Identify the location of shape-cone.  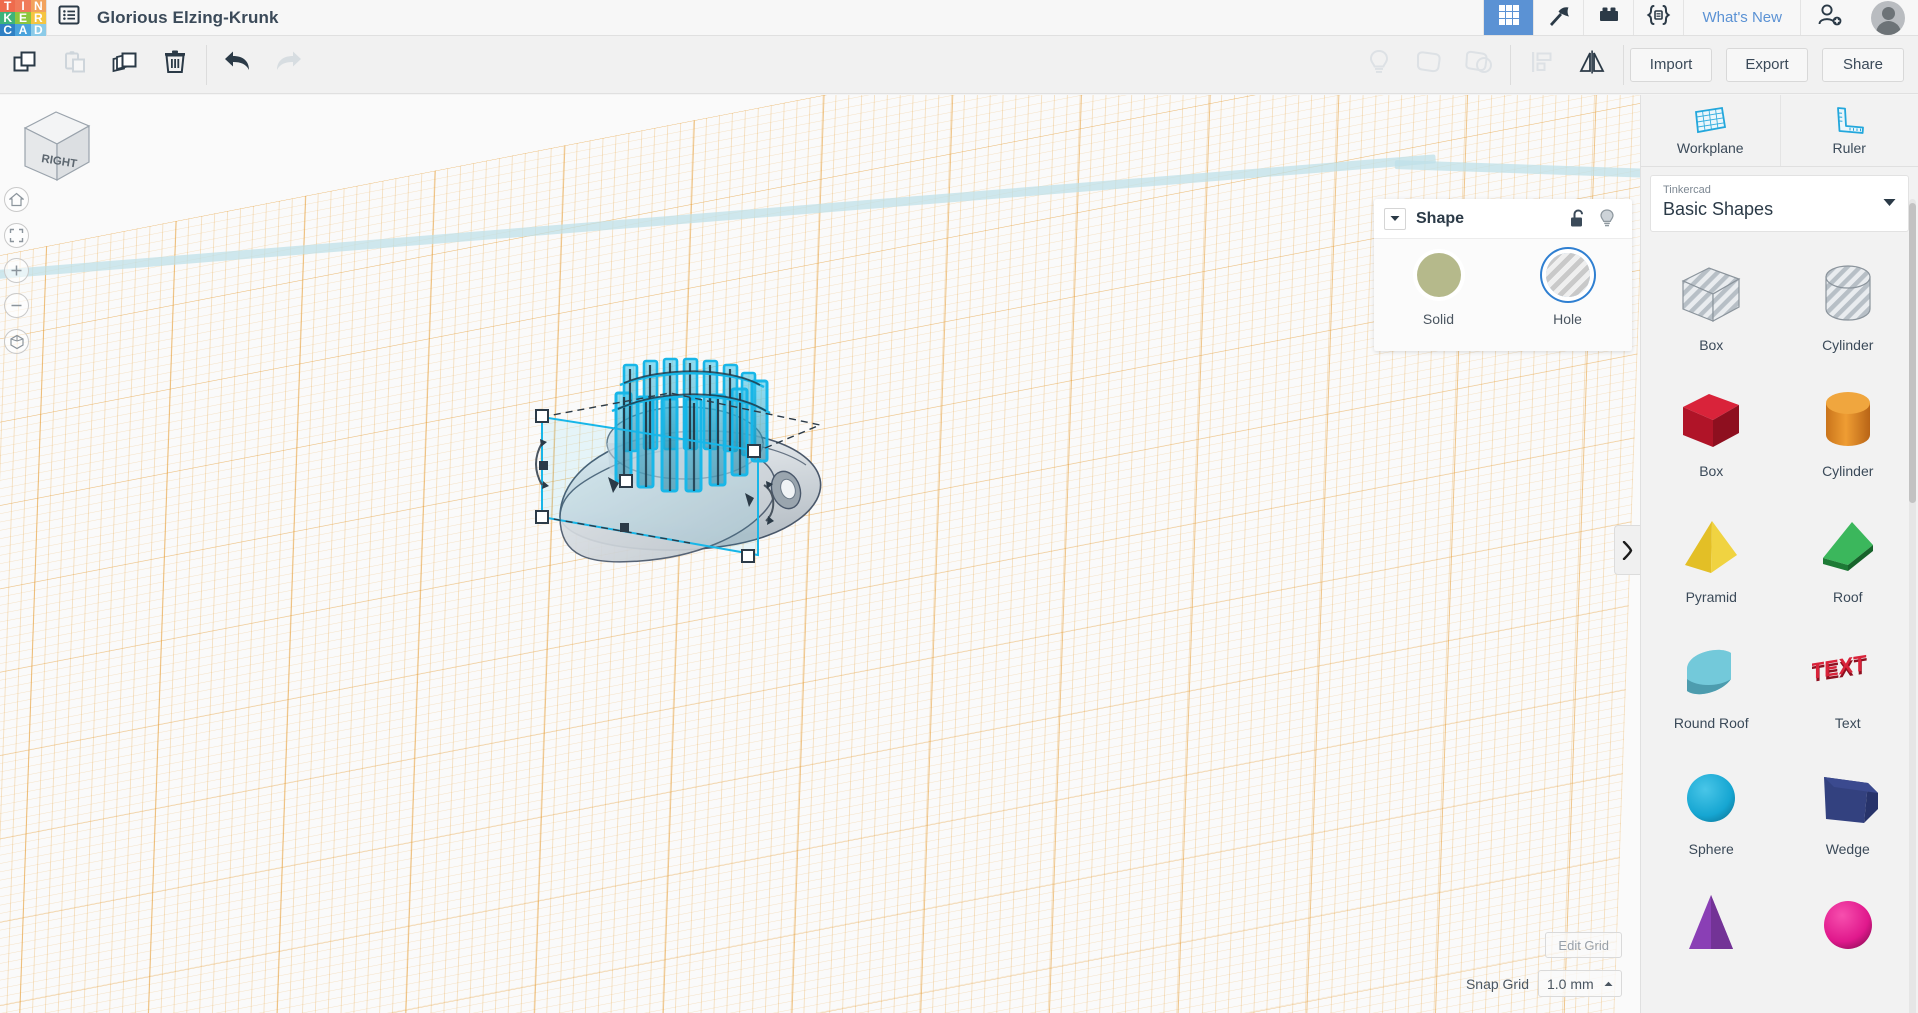
(1711, 948).